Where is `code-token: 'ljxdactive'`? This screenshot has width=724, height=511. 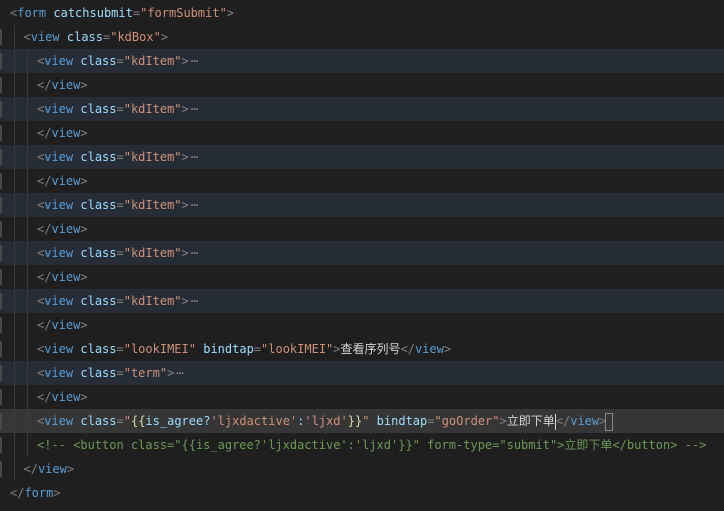
code-token: 'ljxdactive' is located at coordinates (254, 421).